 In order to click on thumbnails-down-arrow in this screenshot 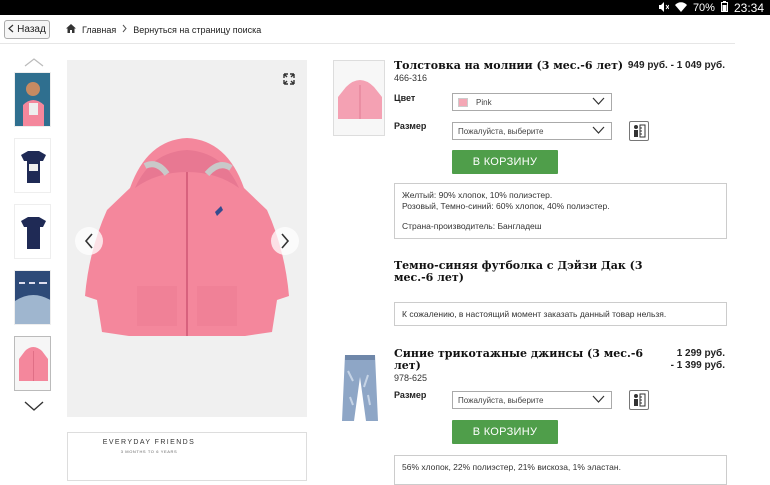, I will do `click(34, 407)`.